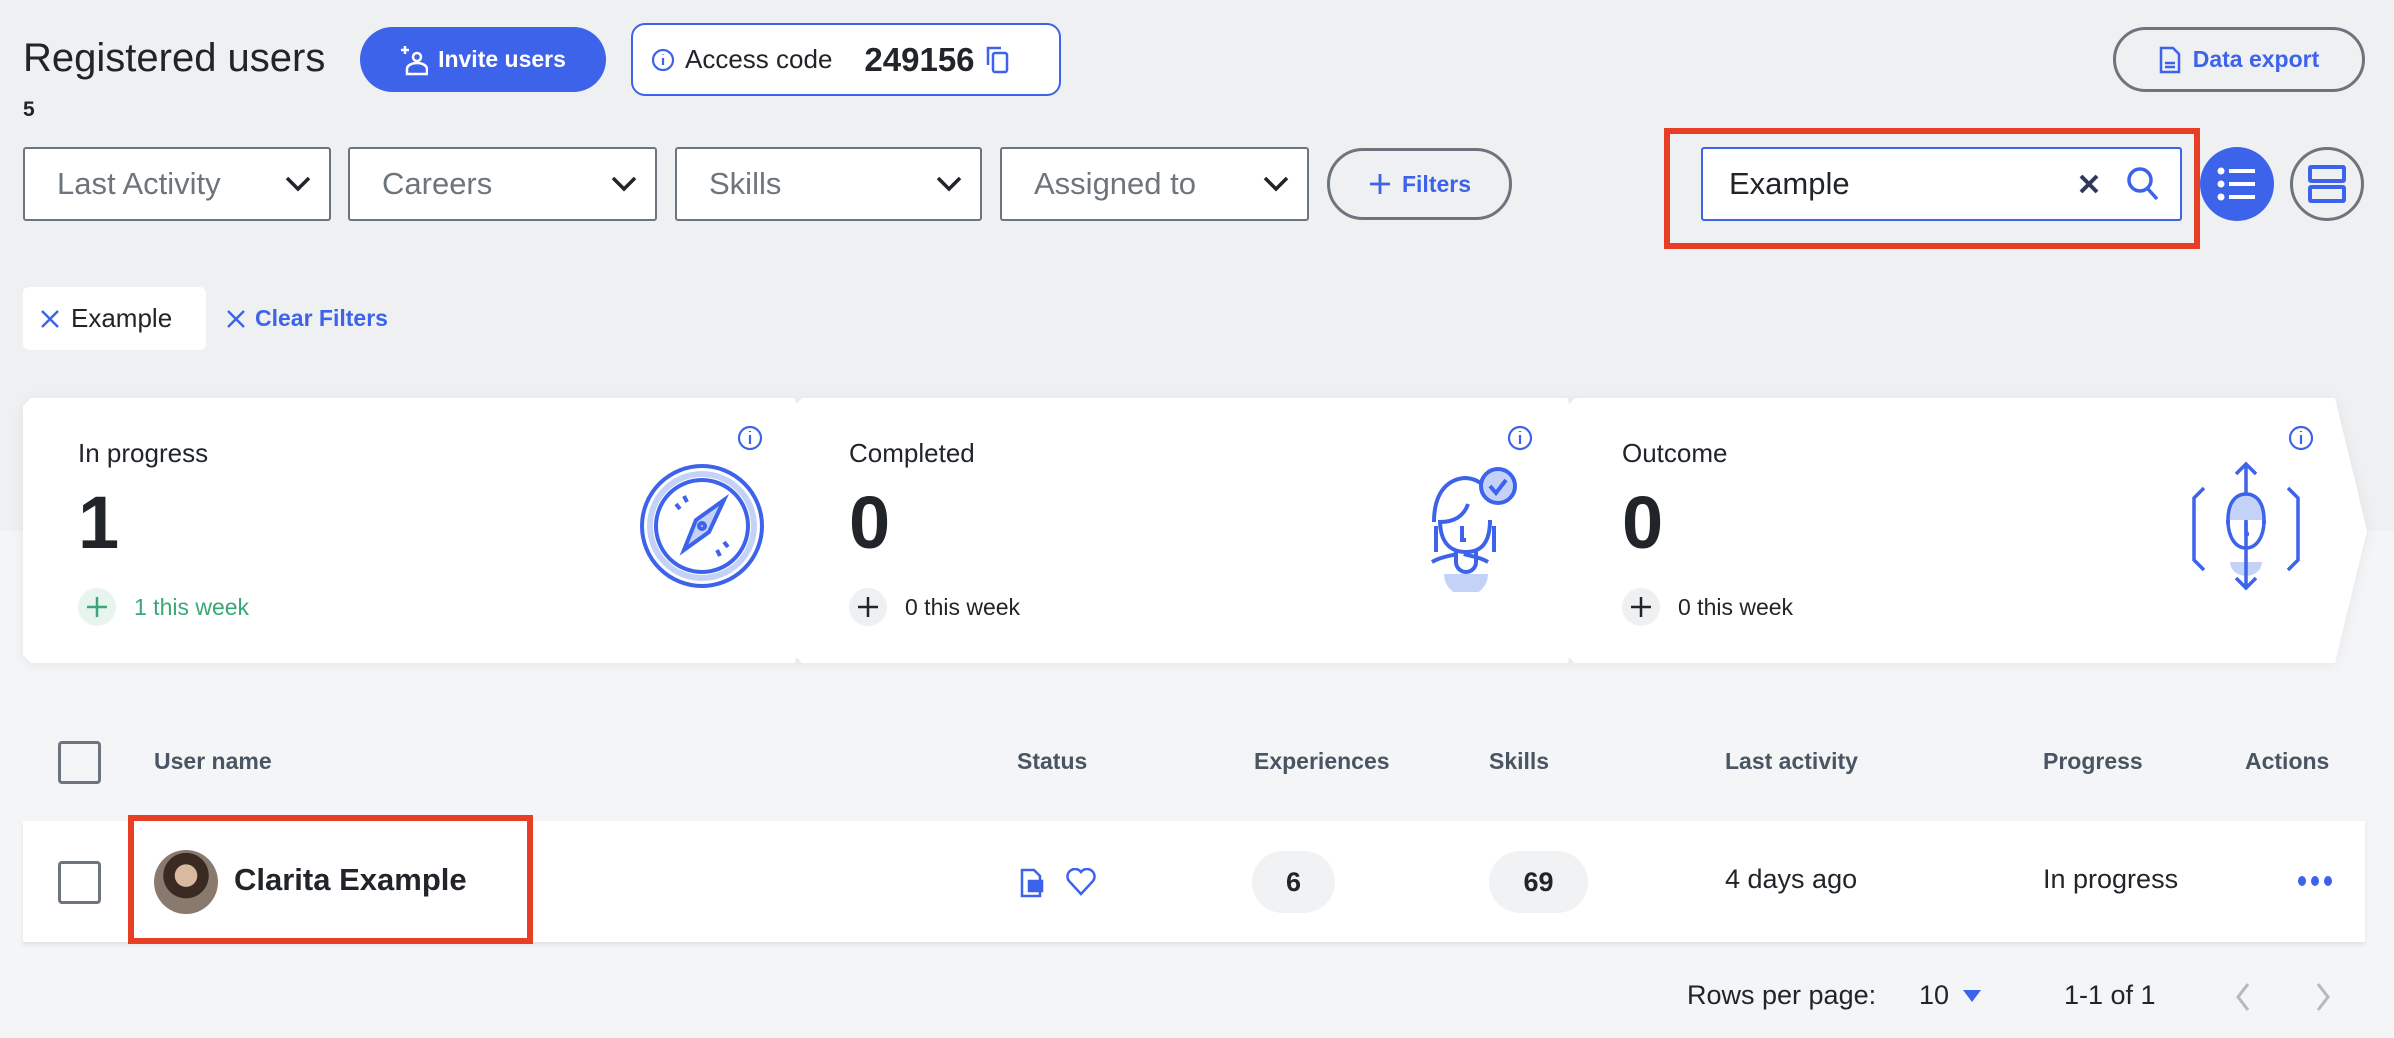 Image resolution: width=2394 pixels, height=1038 pixels. What do you see at coordinates (1081, 882) in the screenshot?
I see `heart-icon` at bounding box center [1081, 882].